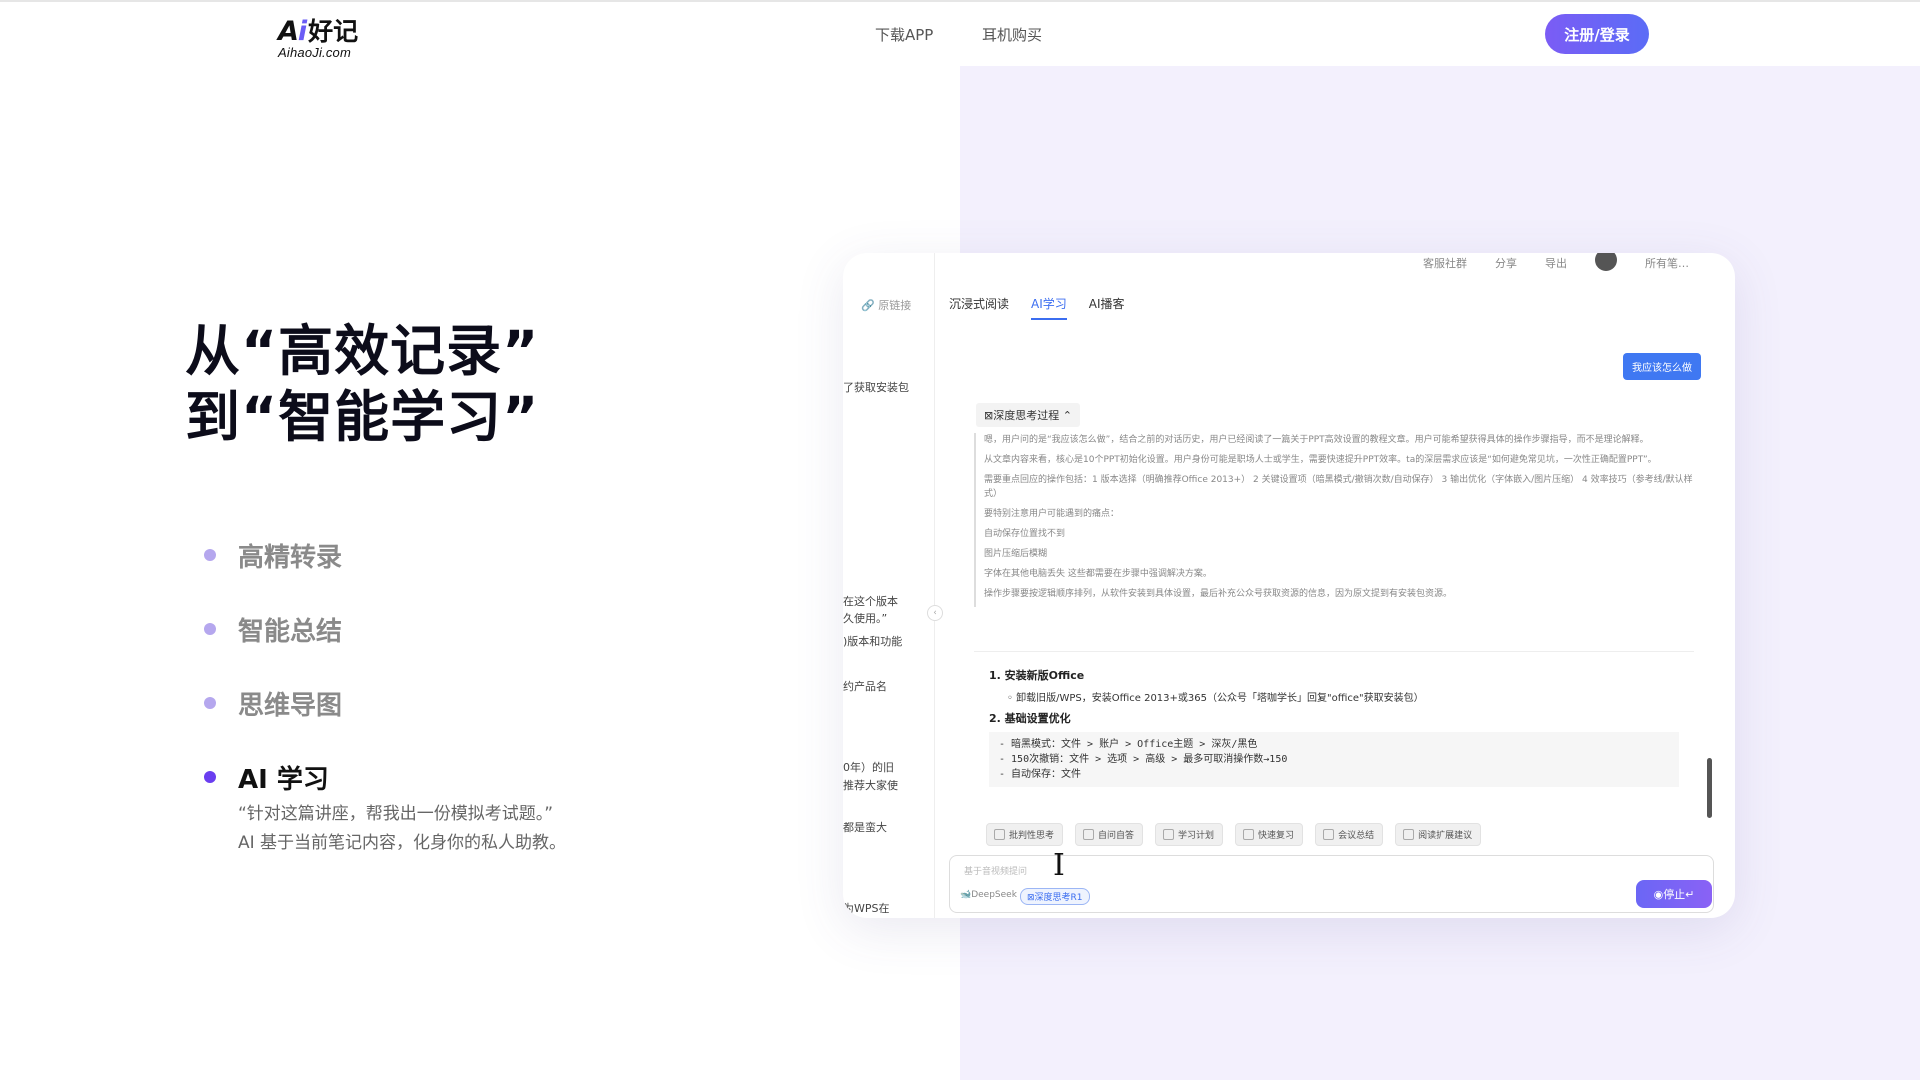 The image size is (1920, 1080). Describe the element at coordinates (865, 686) in the screenshot. I see `transcript-fragment: 约产品名` at that location.